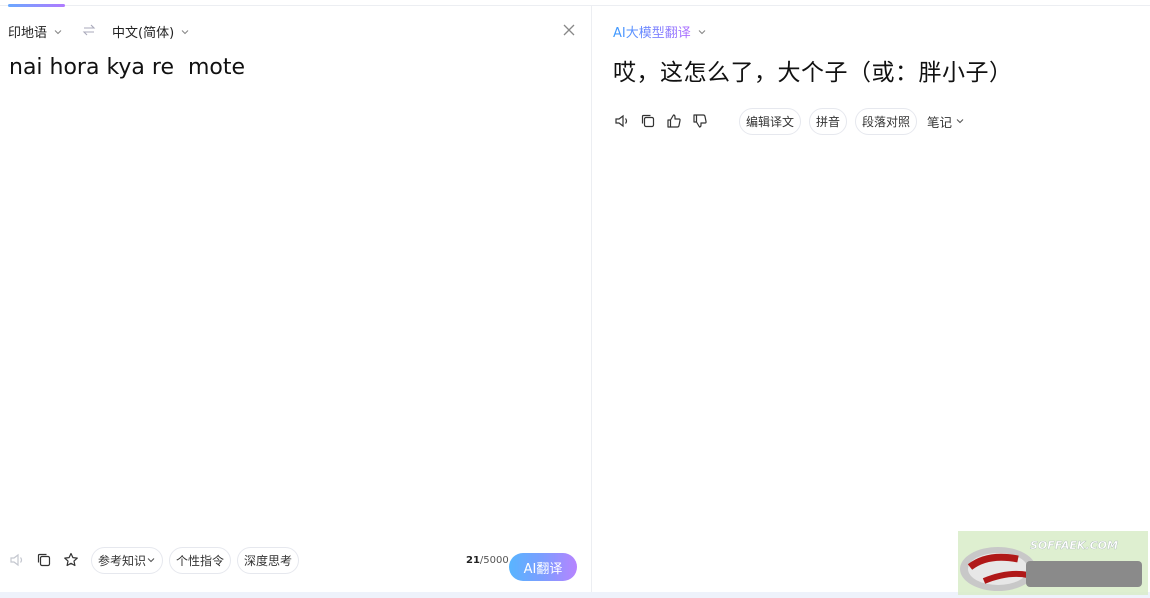 This screenshot has width=1150, height=598. I want to click on source-text-input: nai hora kya re mote, so click(127, 67).